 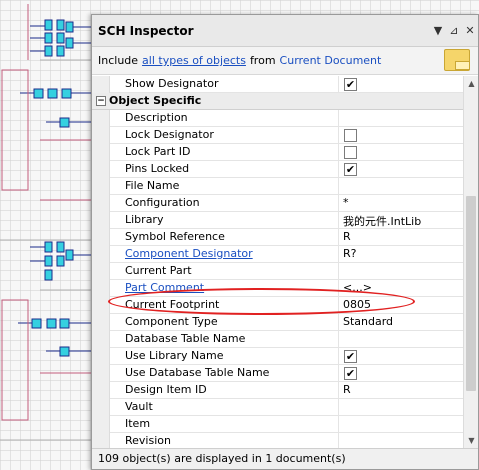 I want to click on property-label: Show Designator, so click(x=172, y=83).